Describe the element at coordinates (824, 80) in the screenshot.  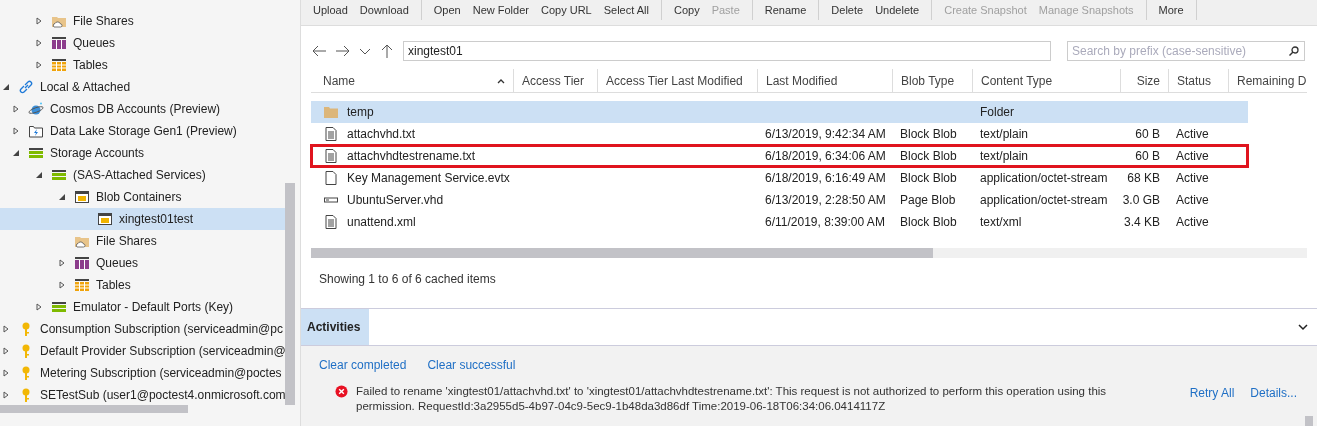
I see `column-header: Last Modified` at that location.